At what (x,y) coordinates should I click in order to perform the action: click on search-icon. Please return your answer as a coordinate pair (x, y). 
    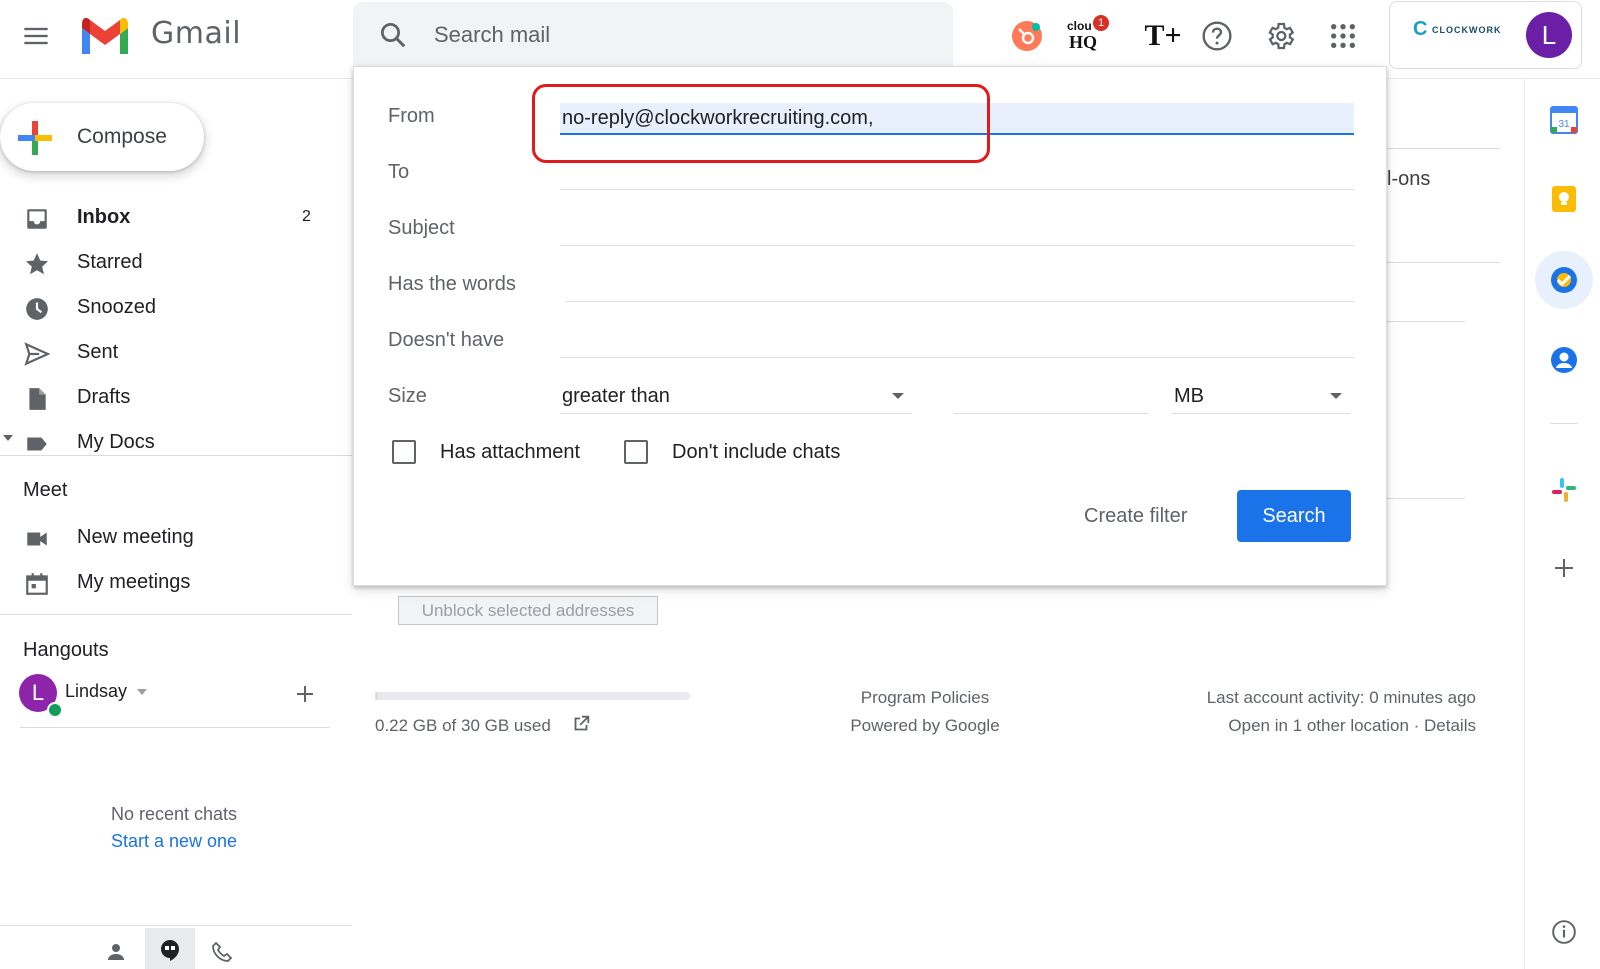
    Looking at the image, I should click on (393, 35).